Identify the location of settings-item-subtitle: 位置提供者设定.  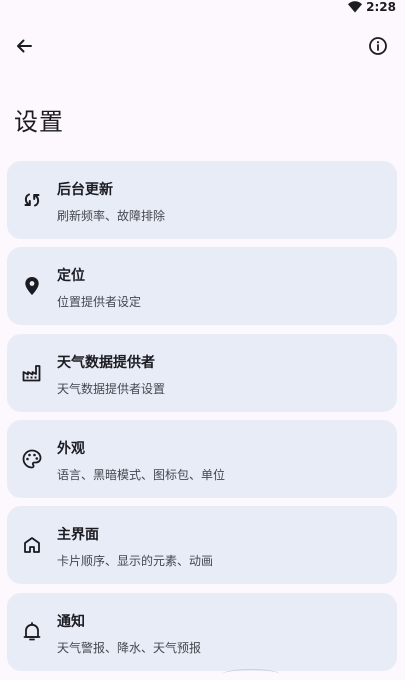
(99, 302).